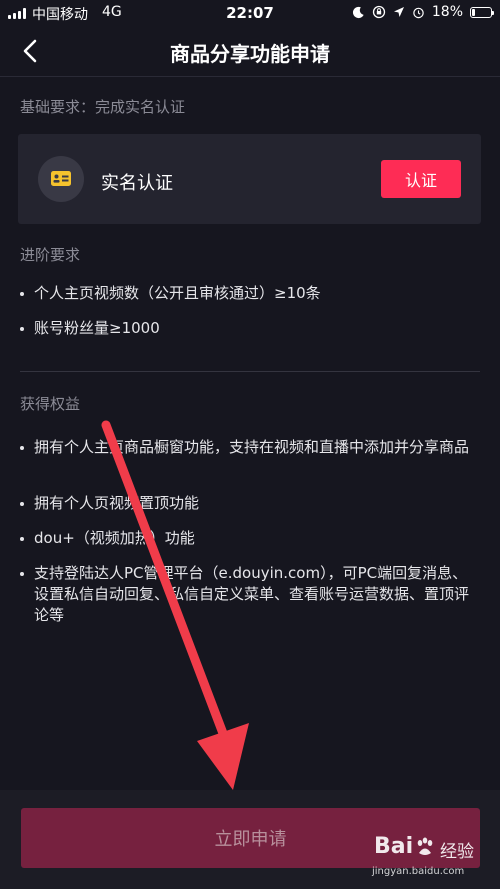  I want to click on chevron-left-icon, so click(30, 51).